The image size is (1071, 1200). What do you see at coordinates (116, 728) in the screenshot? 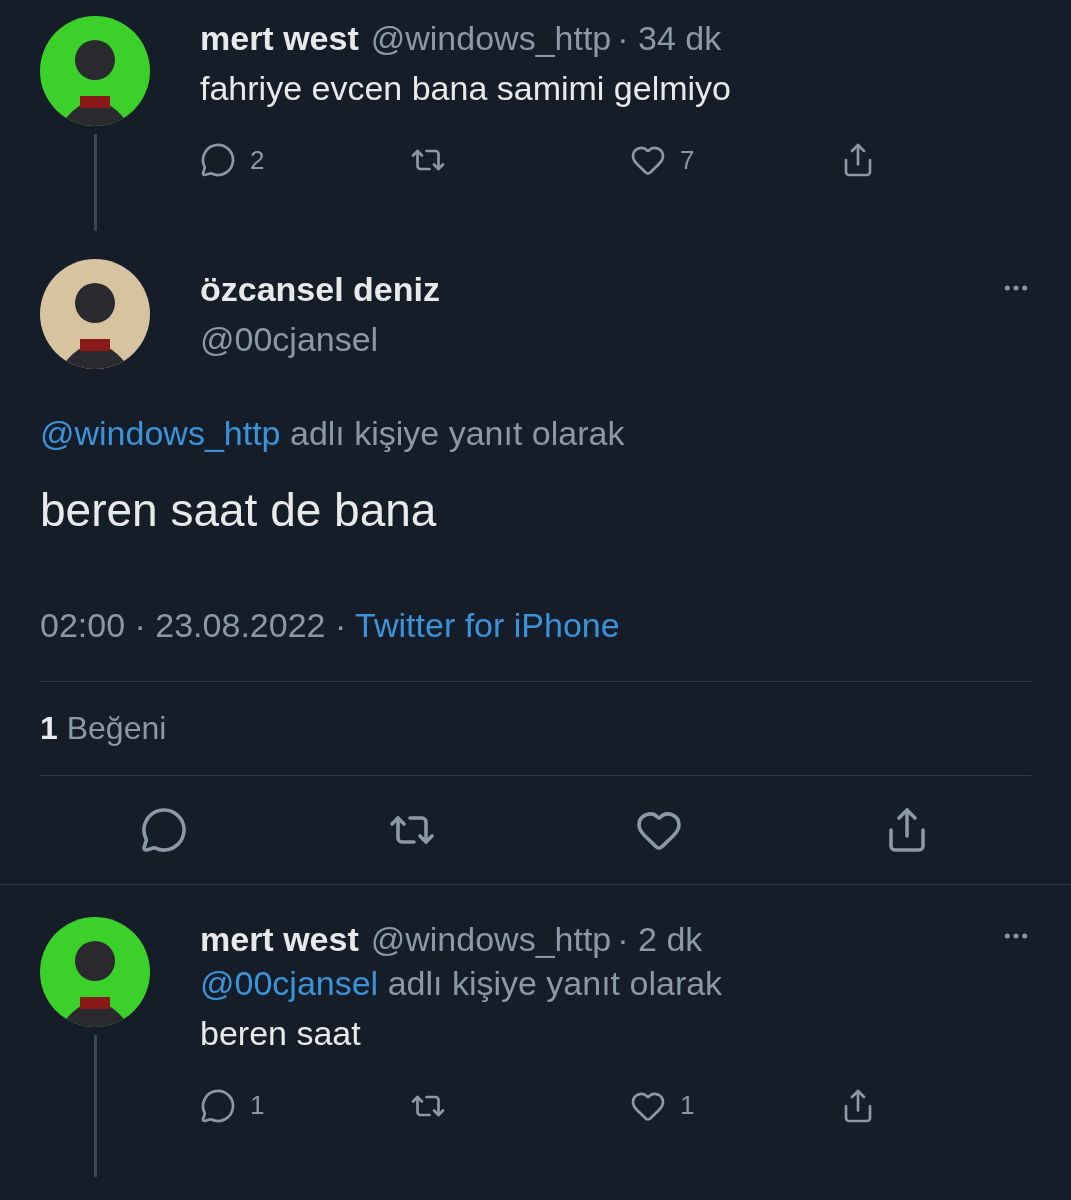
I see `likes-label: Beğeni` at bounding box center [116, 728].